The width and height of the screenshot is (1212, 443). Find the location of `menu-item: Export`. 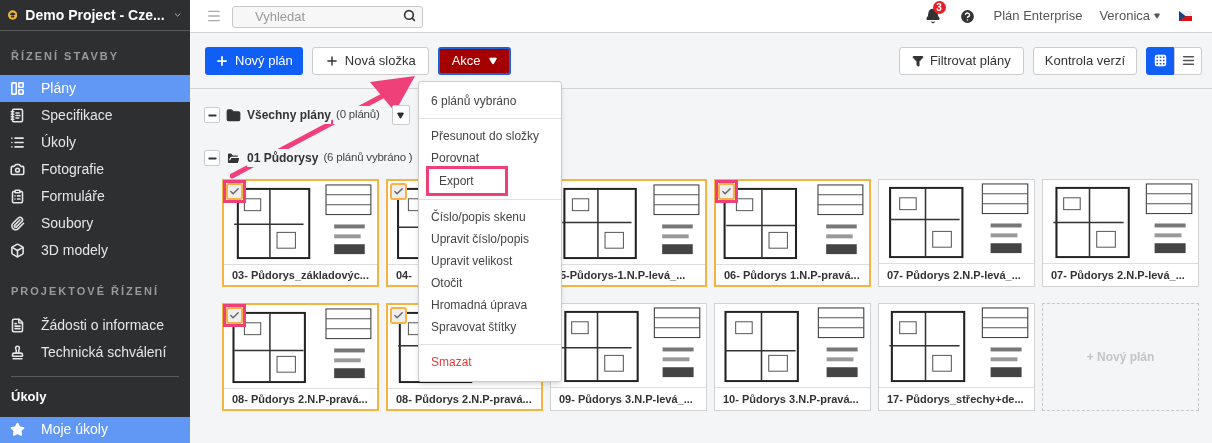

menu-item: Export is located at coordinates (467, 181).